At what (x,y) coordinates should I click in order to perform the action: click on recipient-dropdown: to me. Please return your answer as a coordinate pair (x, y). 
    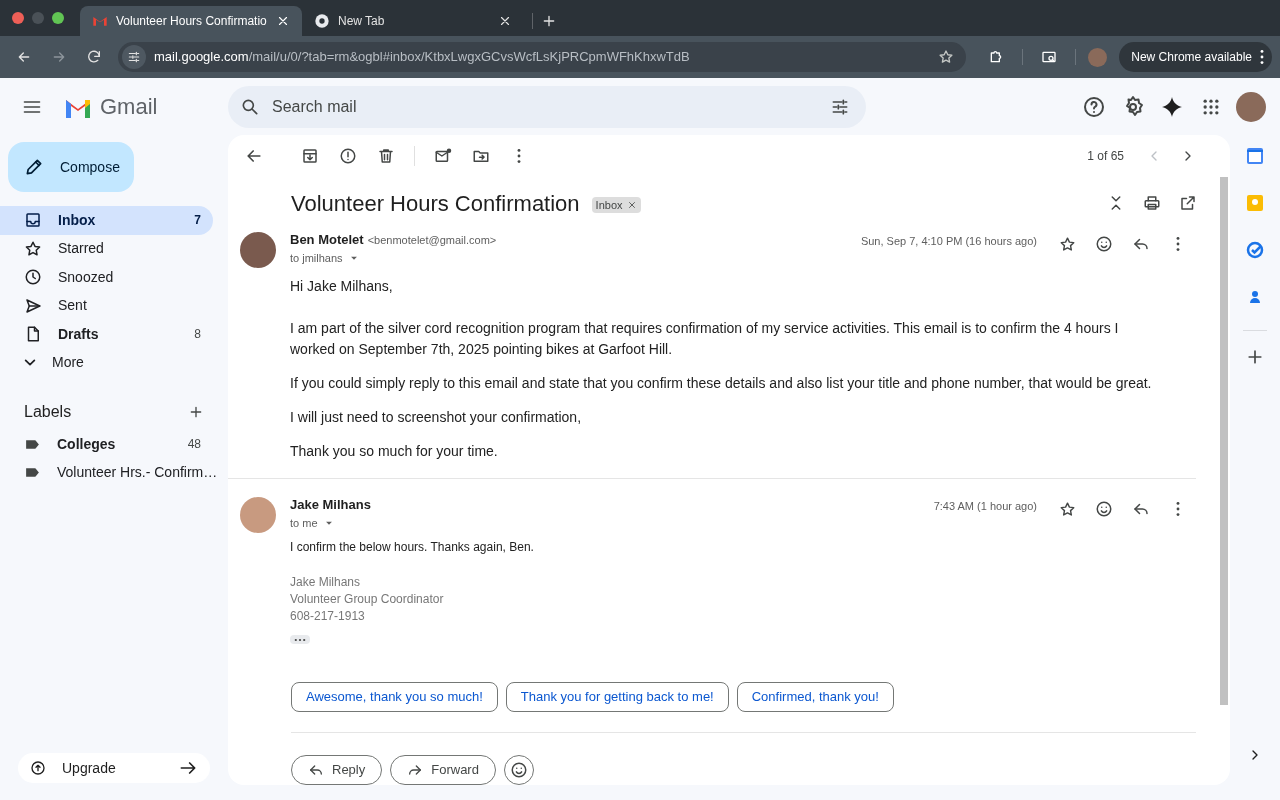
    Looking at the image, I should click on (313, 522).